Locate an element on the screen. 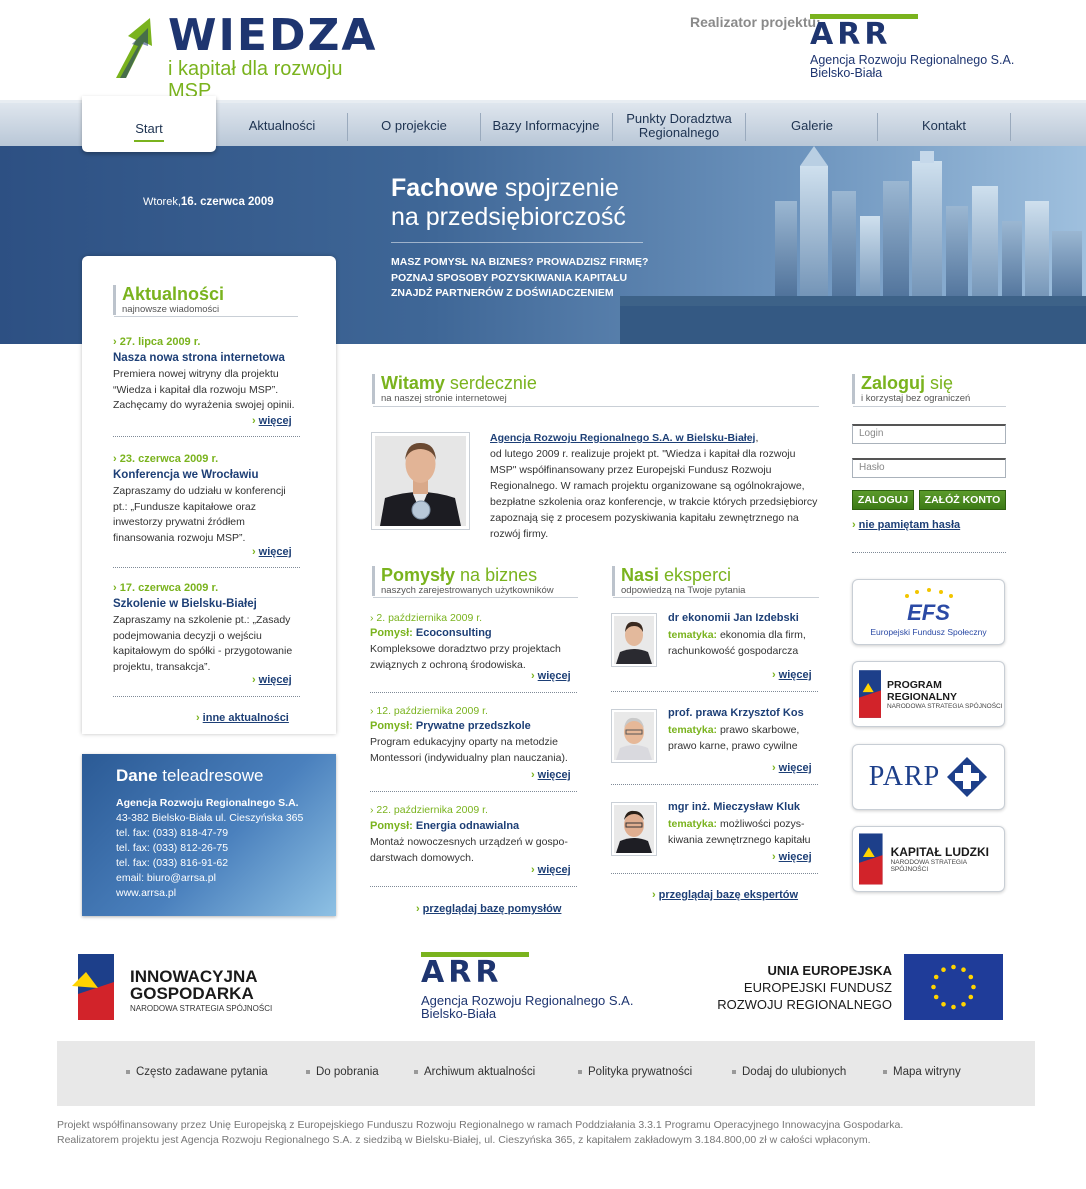 The image size is (1086, 1189). idea-name: Prywatne przedszkole is located at coordinates (473, 726).